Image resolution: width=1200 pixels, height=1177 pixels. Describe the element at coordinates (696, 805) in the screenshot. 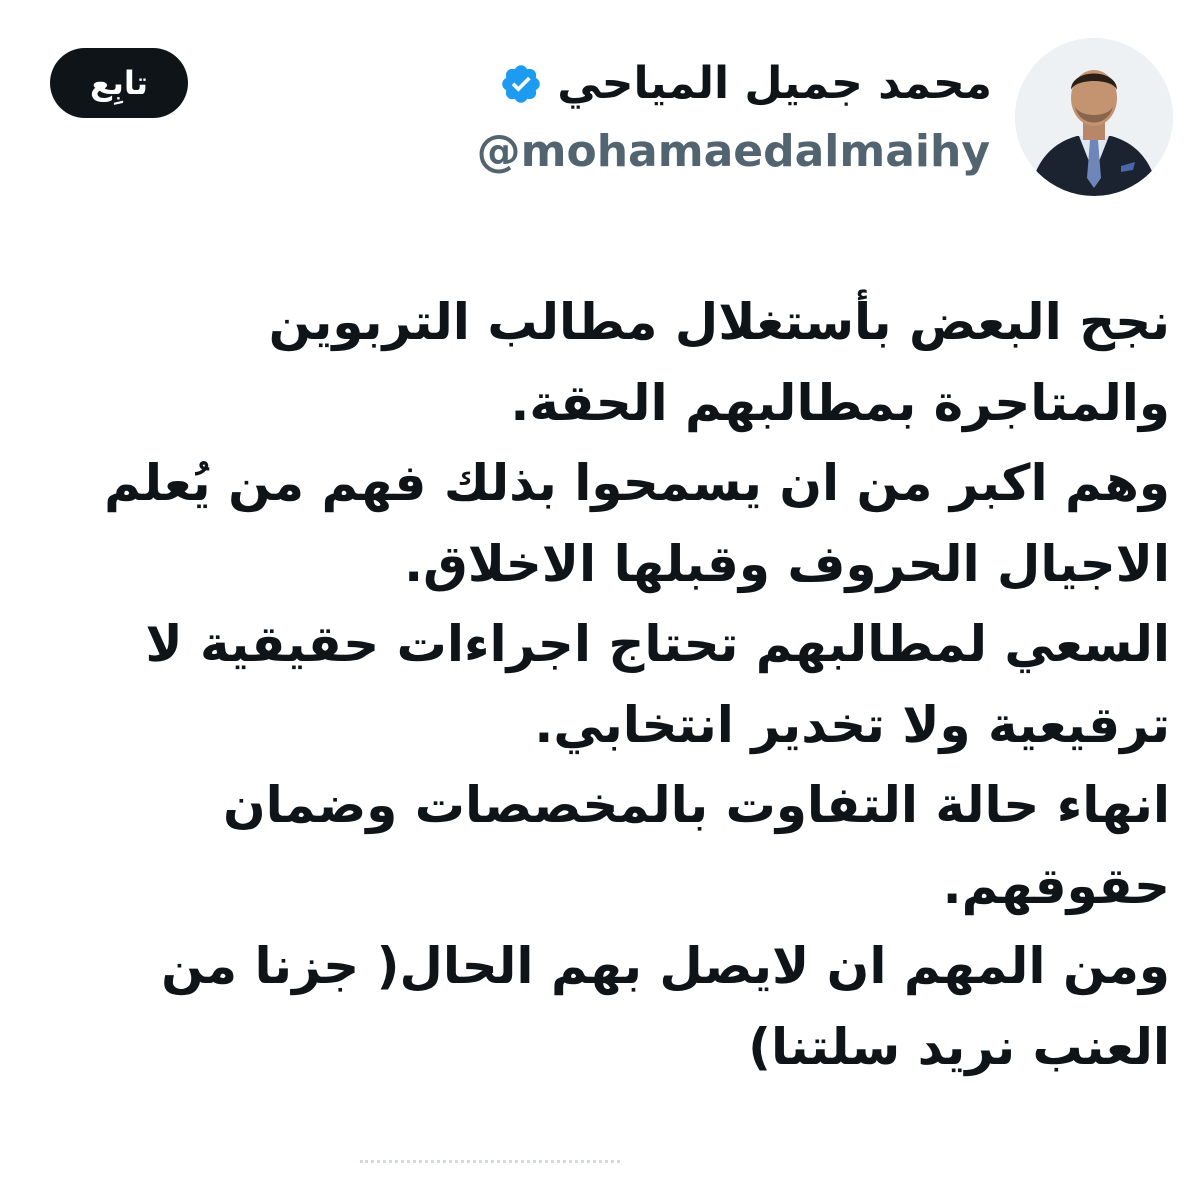

I see `tweet-line: انهاء حالة التفاوت بالمخصصات وضمان` at that location.